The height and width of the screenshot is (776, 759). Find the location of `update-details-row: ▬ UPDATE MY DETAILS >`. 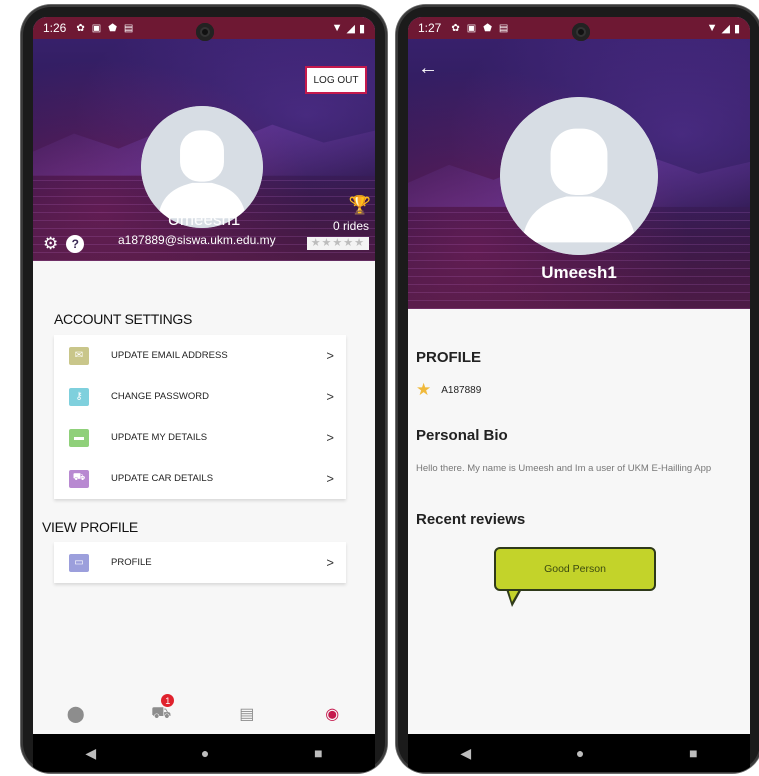

update-details-row: ▬ UPDATE MY DETAILS > is located at coordinates (200, 437).